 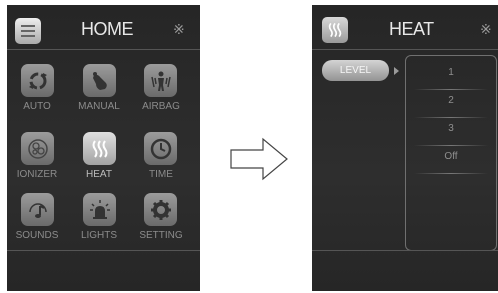 I want to click on hand-pointer-icon, so click(x=99, y=80).